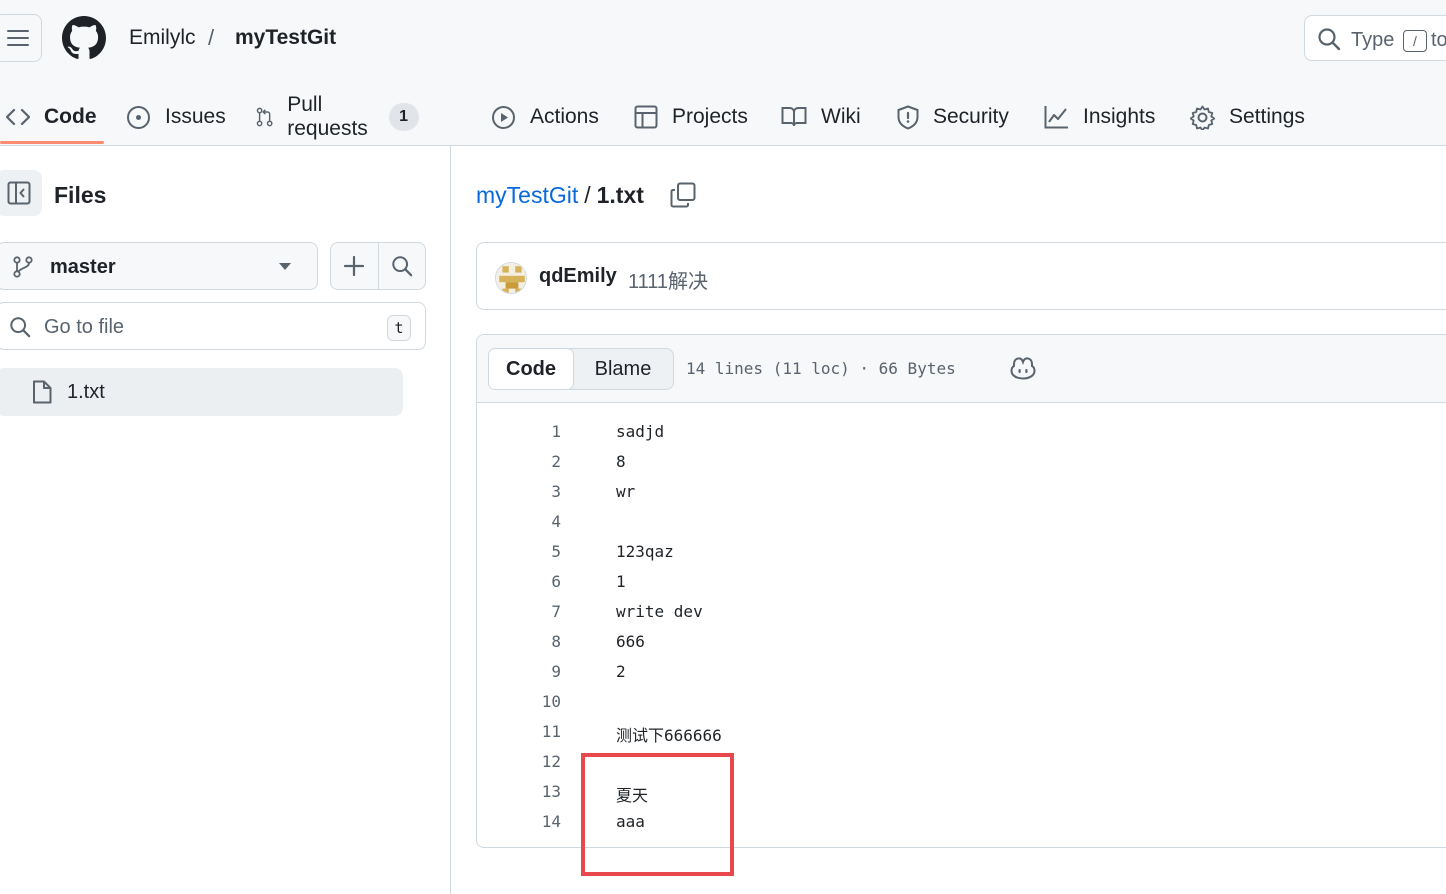 The height and width of the screenshot is (894, 1446). Describe the element at coordinates (519, 701) in the screenshot. I see `line-number: 10` at that location.